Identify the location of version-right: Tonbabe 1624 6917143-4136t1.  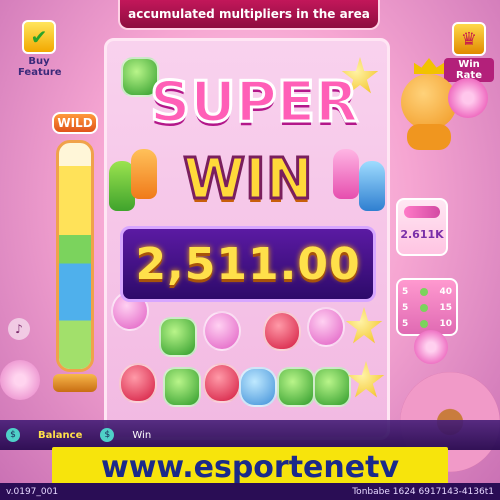
(423, 491).